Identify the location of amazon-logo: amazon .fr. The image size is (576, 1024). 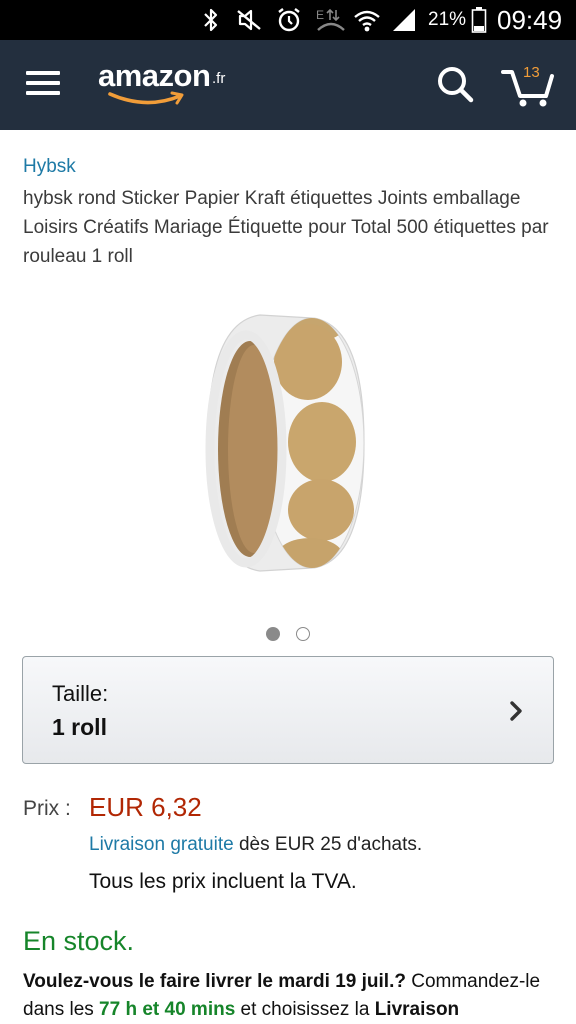
(168, 83).